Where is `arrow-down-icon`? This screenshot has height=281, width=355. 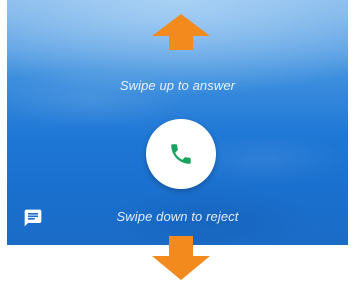 arrow-down-icon is located at coordinates (181, 258).